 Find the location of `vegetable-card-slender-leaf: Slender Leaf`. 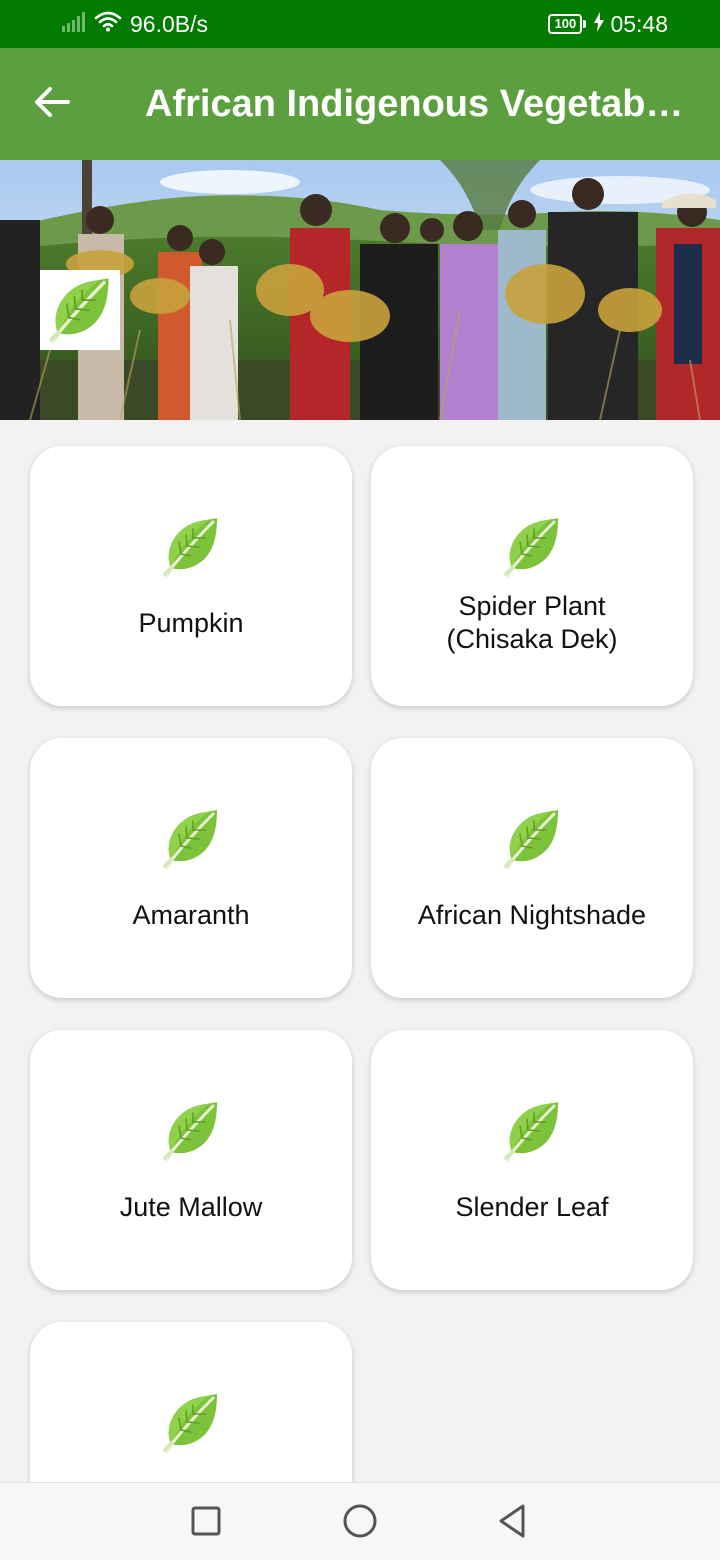

vegetable-card-slender-leaf: Slender Leaf is located at coordinates (532, 1160).